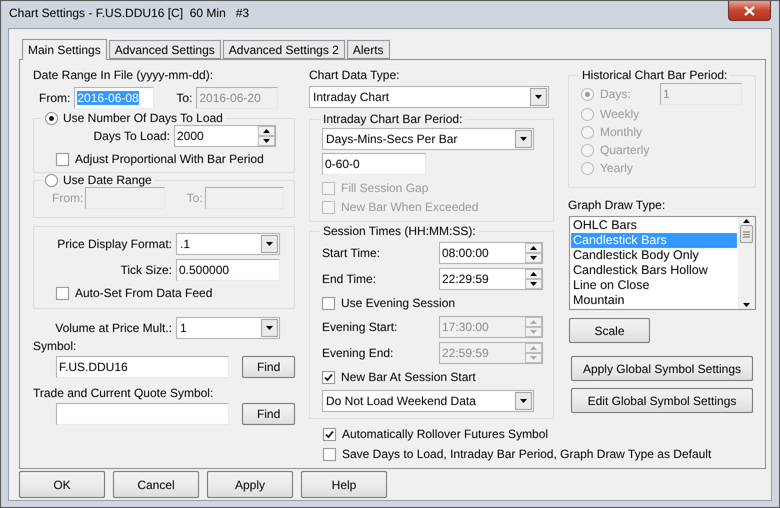  Describe the element at coordinates (662, 400) in the screenshot. I see `global-settings-button: Edit Global Symbol Settings` at that location.